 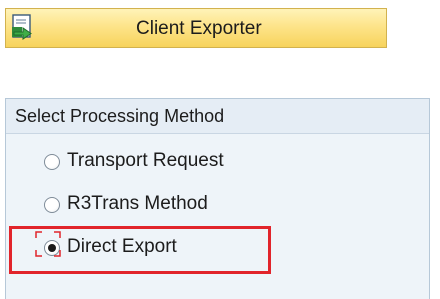 I want to click on client-exporter-label: Client Exporter, so click(x=199, y=28).